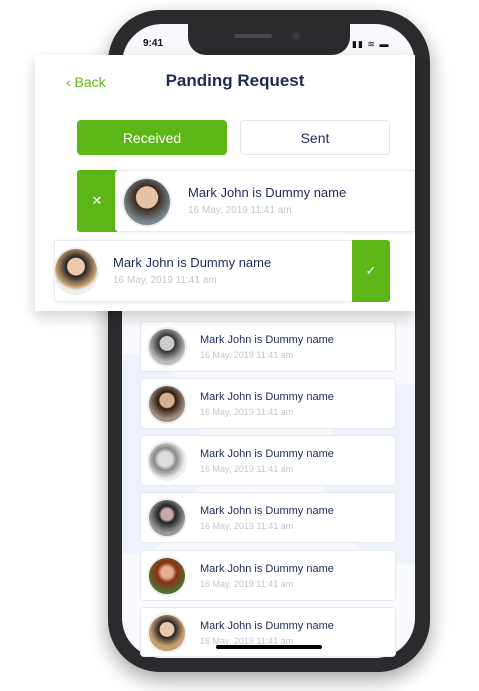  I want to click on accept-button: ✓, so click(371, 271).